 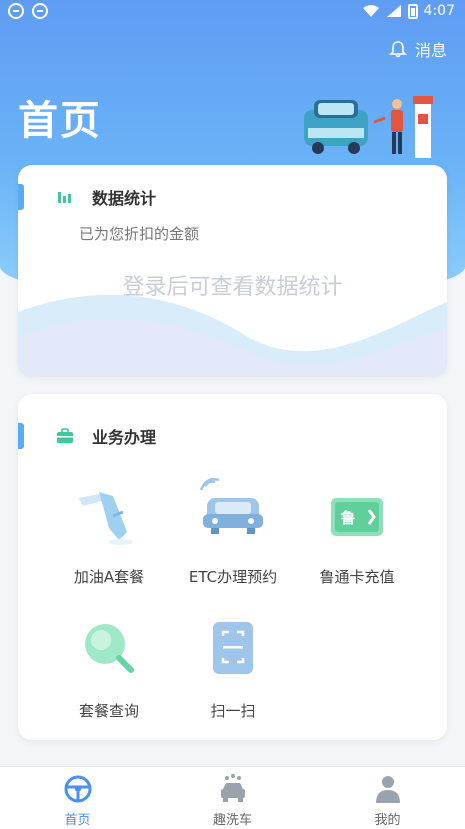 What do you see at coordinates (232, 335) in the screenshot?
I see `wave-decoration` at bounding box center [232, 335].